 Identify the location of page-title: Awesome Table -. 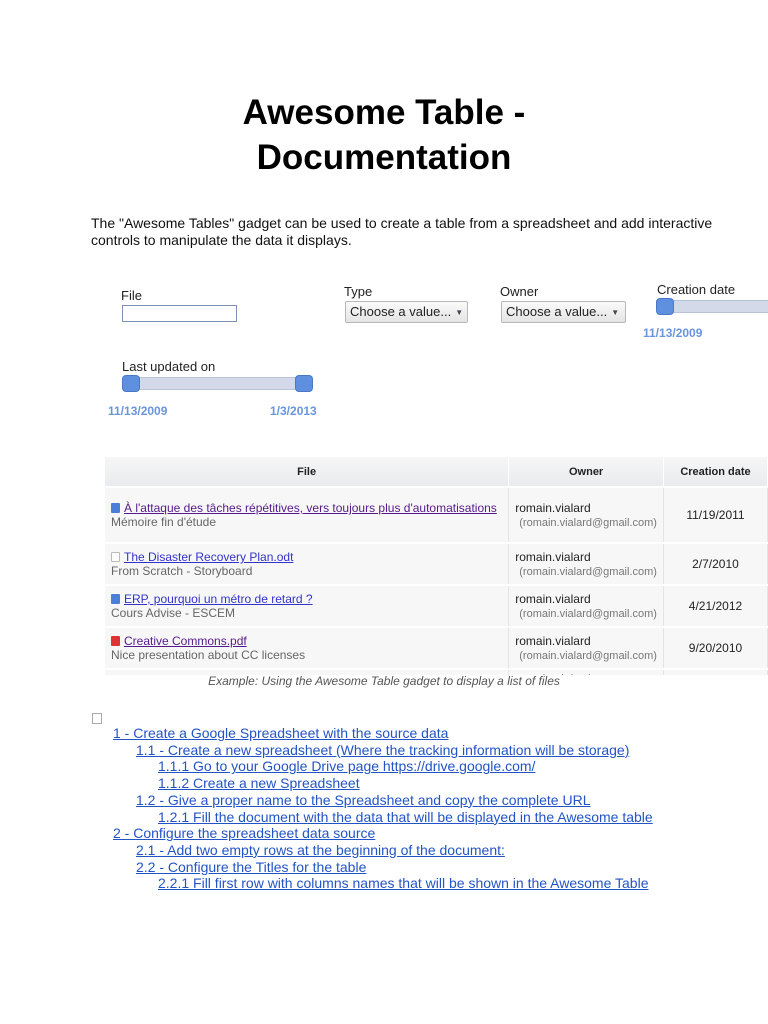
(384, 112).